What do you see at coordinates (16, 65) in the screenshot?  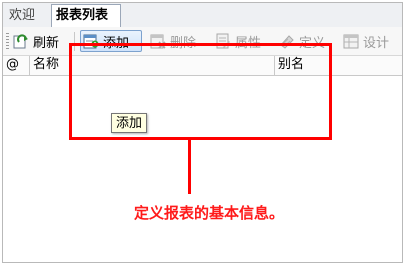 I see `column-header-marker: @` at bounding box center [16, 65].